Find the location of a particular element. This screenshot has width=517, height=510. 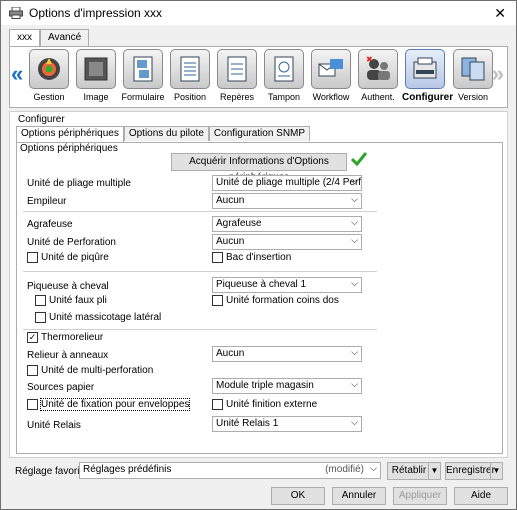

close-icon: ✕ is located at coordinates (500, 13).